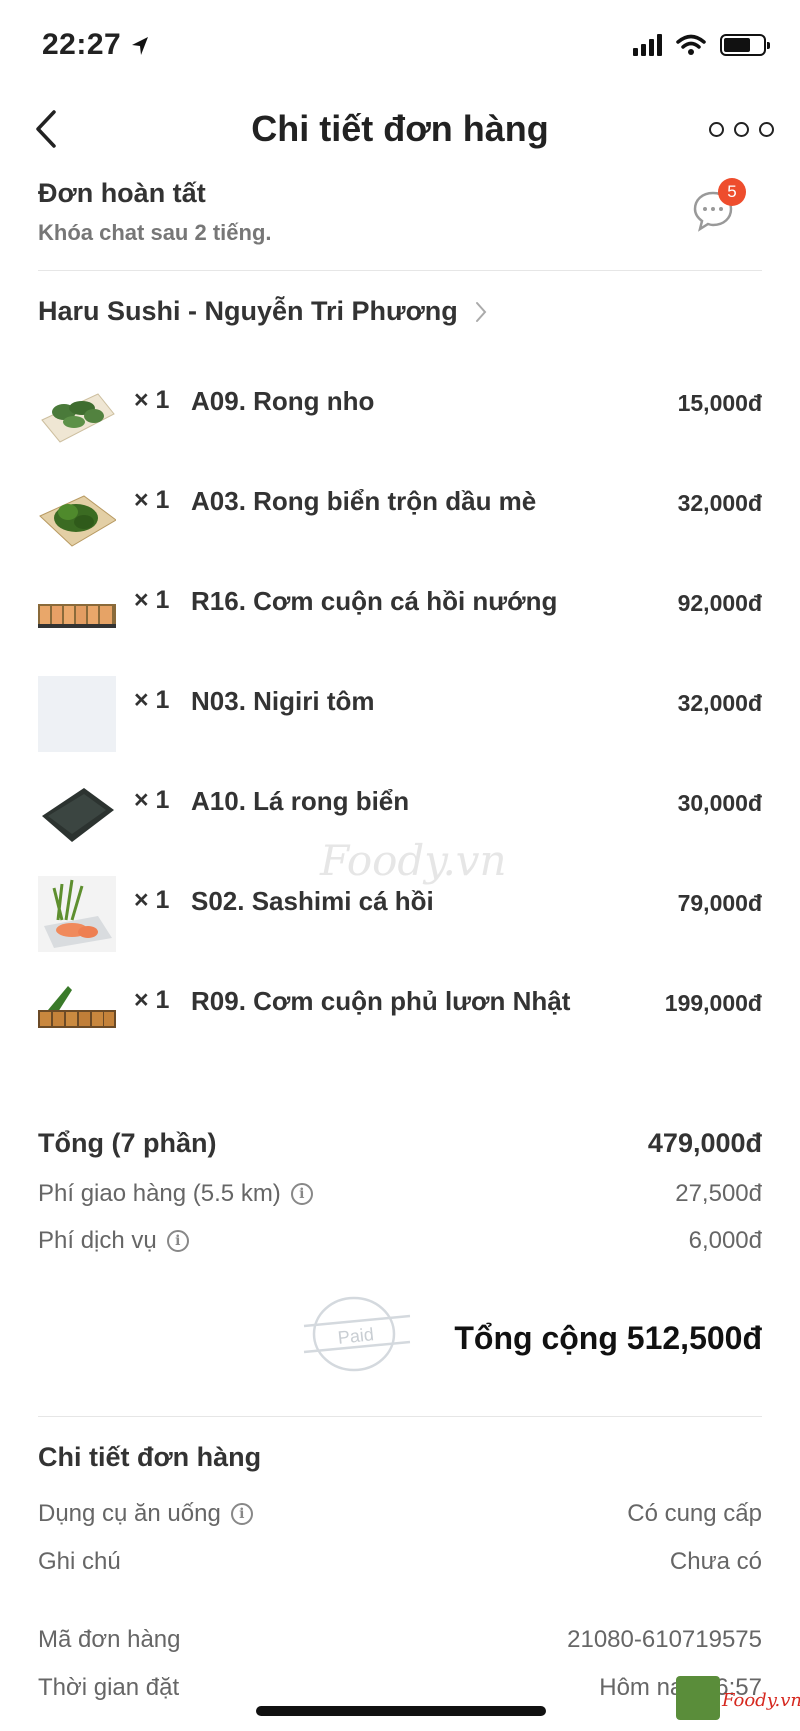  I want to click on corner-logo: Foody.vn, so click(761, 1700).